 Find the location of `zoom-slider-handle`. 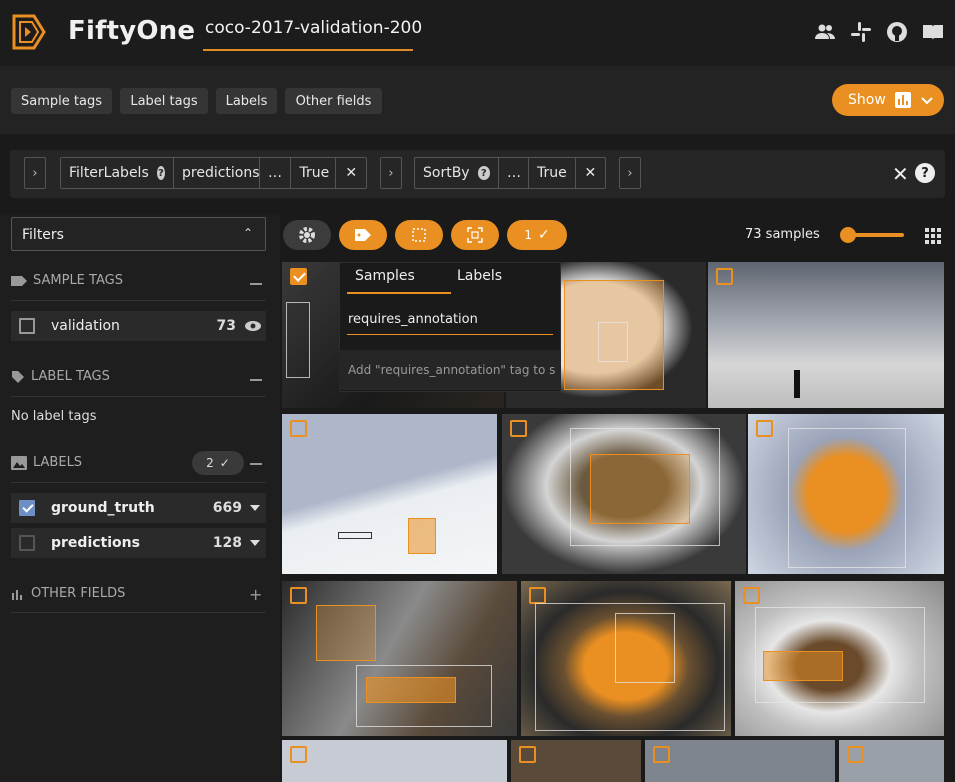

zoom-slider-handle is located at coordinates (848, 235).